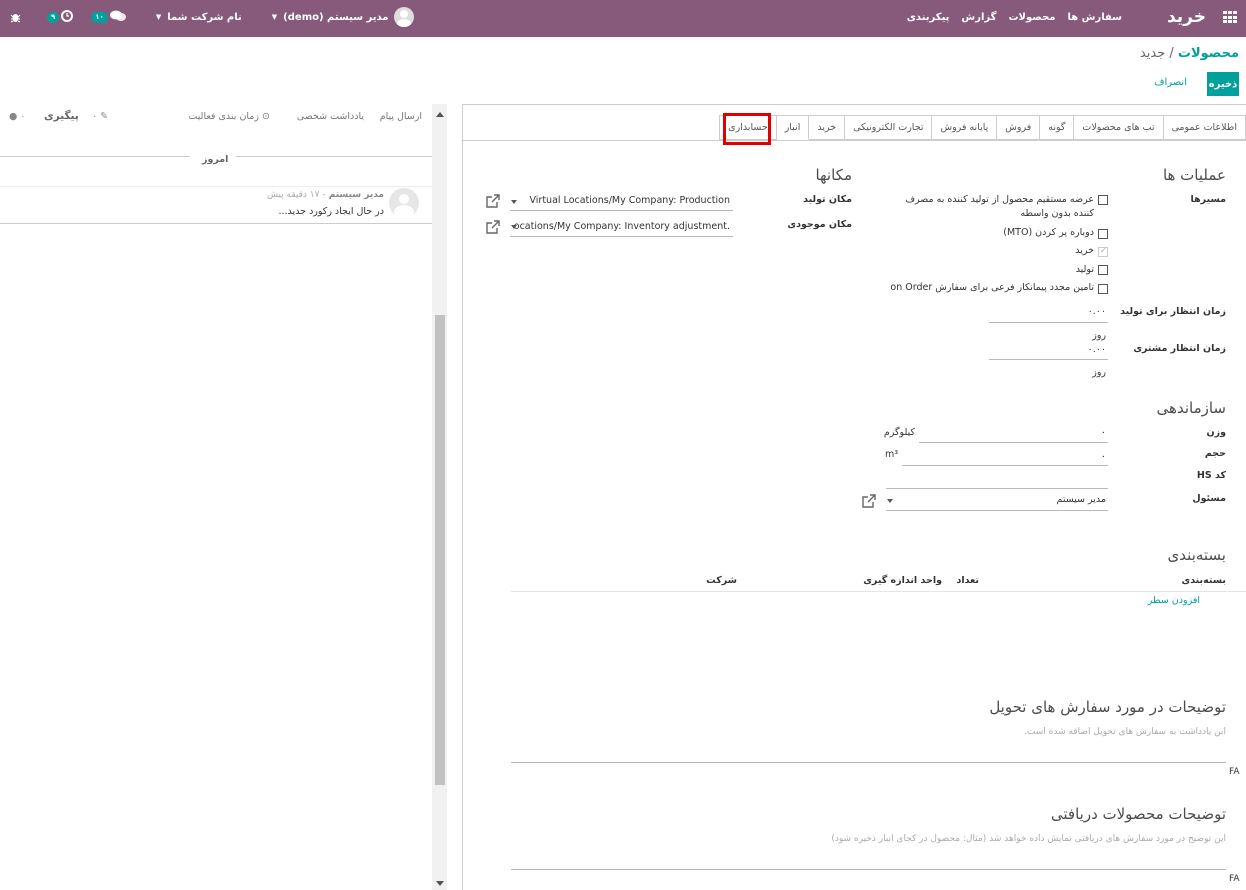 This screenshot has width=1246, height=890. What do you see at coordinates (440, 114) in the screenshot?
I see `scroll-up-arrow-icon` at bounding box center [440, 114].